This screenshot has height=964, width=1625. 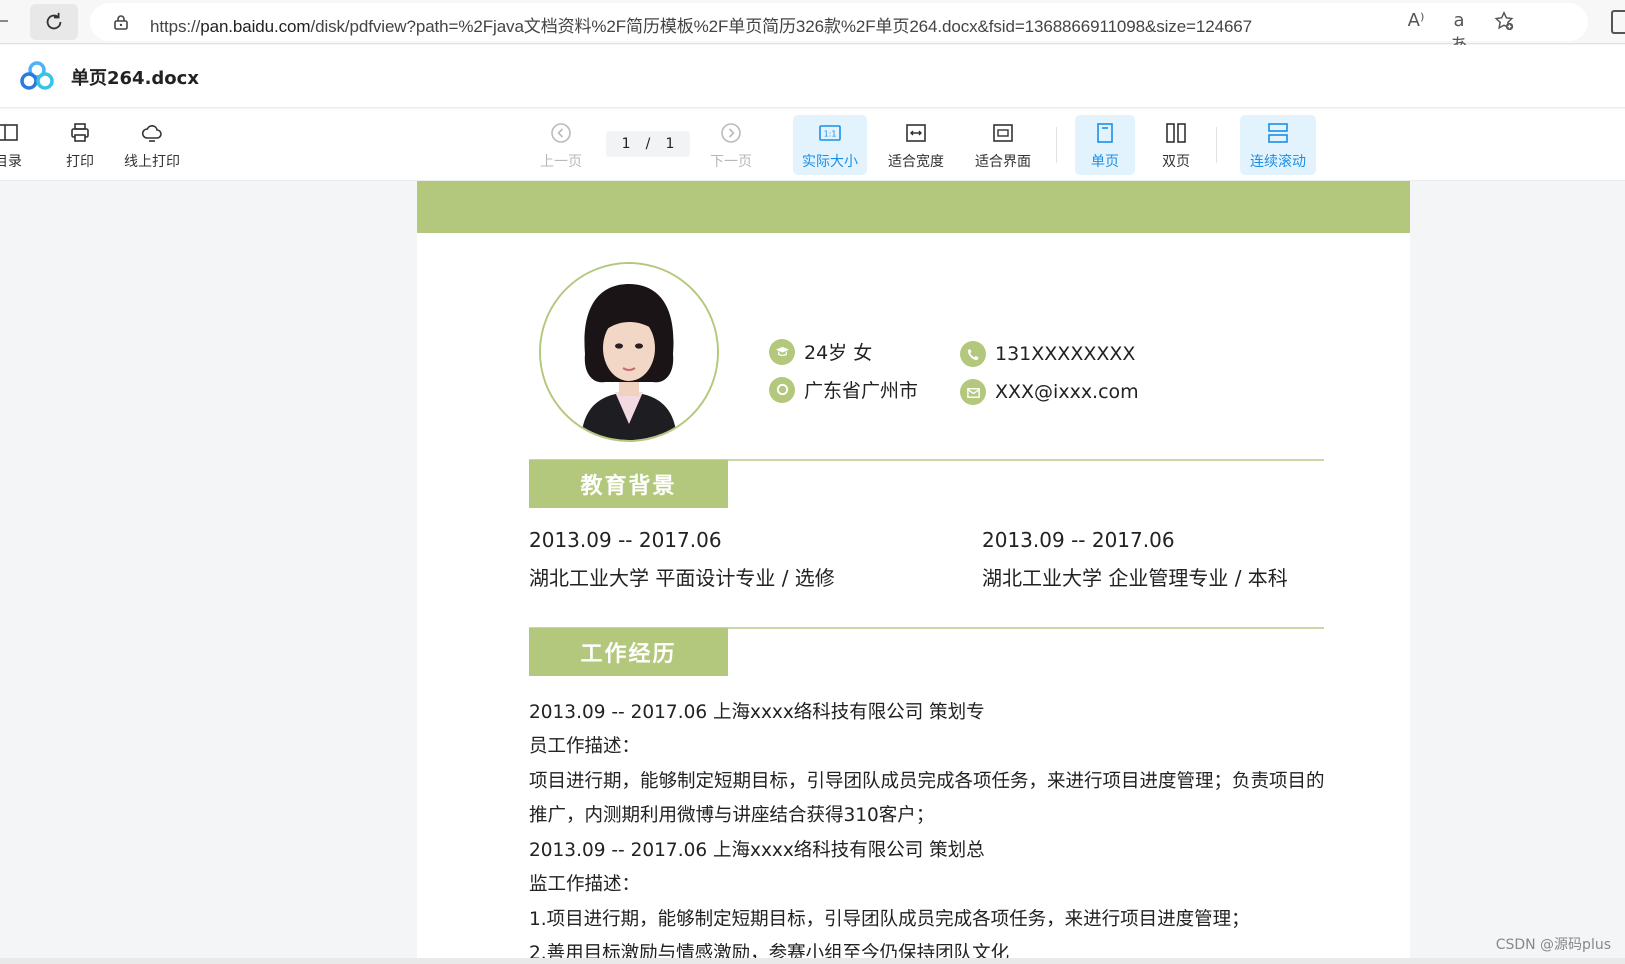 What do you see at coordinates (757, 712) in the screenshot?
I see `work1-line: 2013.09 -- 2017.06 上海xxxx络科技有限公司 策划专` at bounding box center [757, 712].